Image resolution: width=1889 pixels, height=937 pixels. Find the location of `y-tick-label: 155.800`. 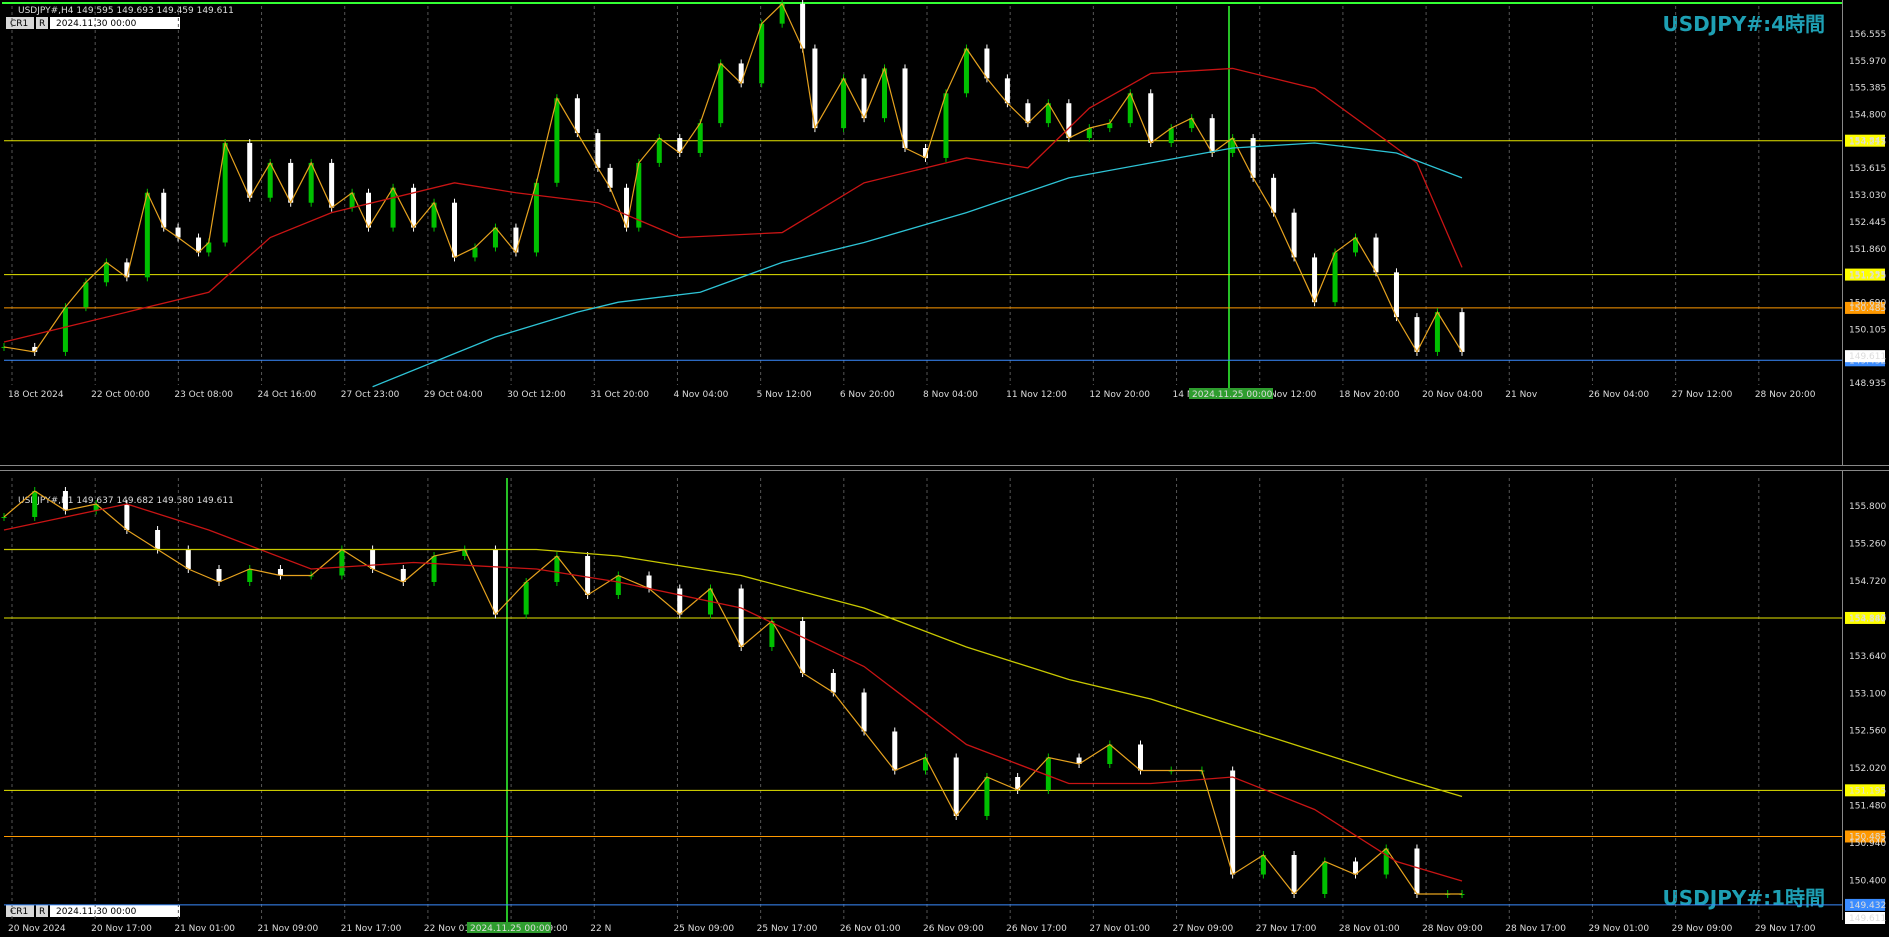

y-tick-label: 155.800 is located at coordinates (1867, 507).